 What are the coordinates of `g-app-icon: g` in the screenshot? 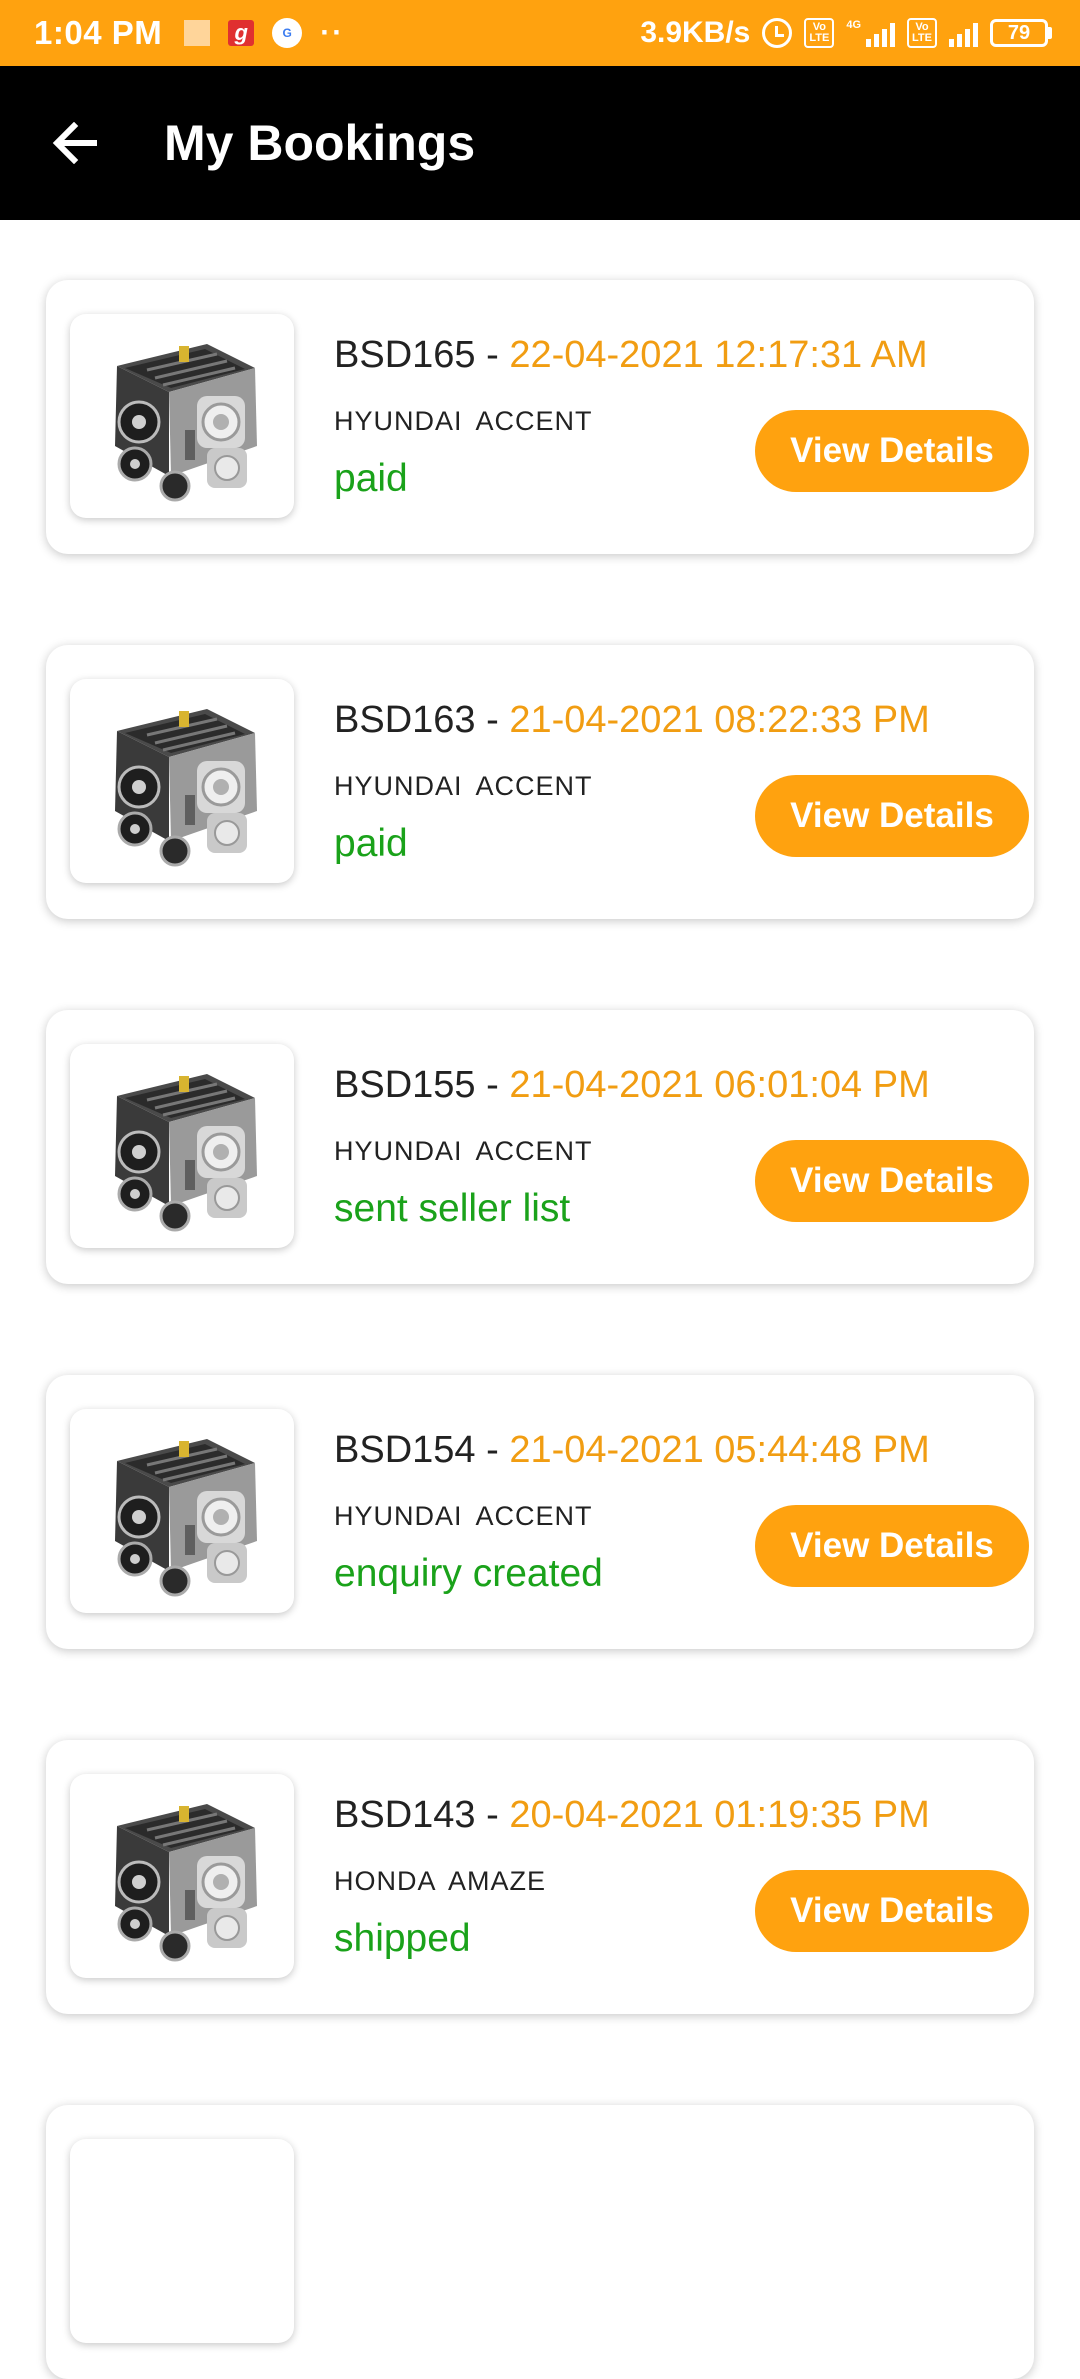 It's located at (241, 33).